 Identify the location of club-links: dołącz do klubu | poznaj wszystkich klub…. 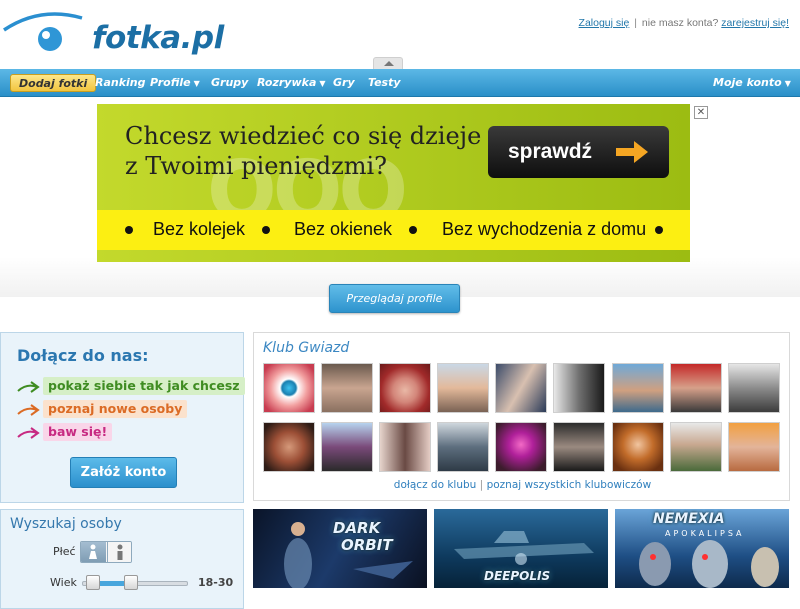
(522, 485).